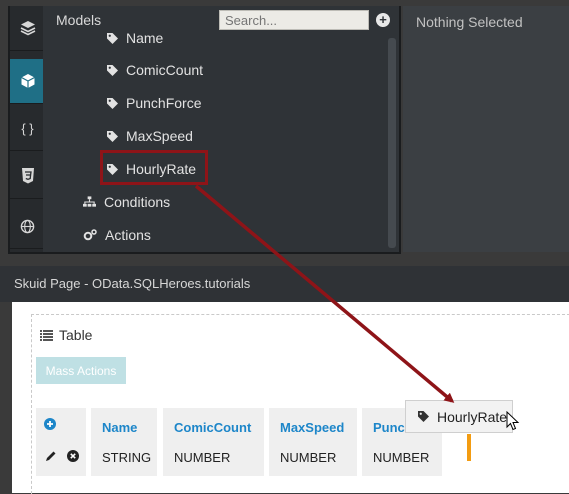  What do you see at coordinates (137, 202) in the screenshot?
I see `conditions-label: Conditions` at bounding box center [137, 202].